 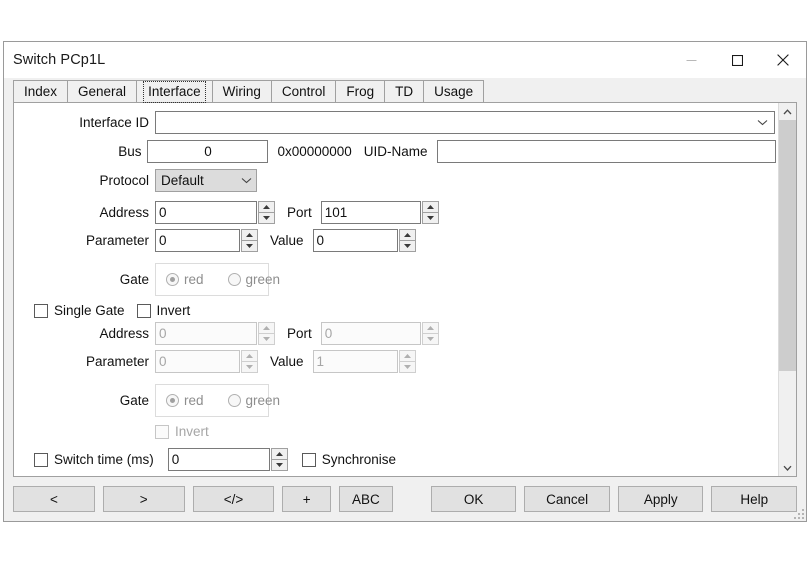 What do you see at coordinates (473, 499) in the screenshot?
I see `ok-button: OK` at bounding box center [473, 499].